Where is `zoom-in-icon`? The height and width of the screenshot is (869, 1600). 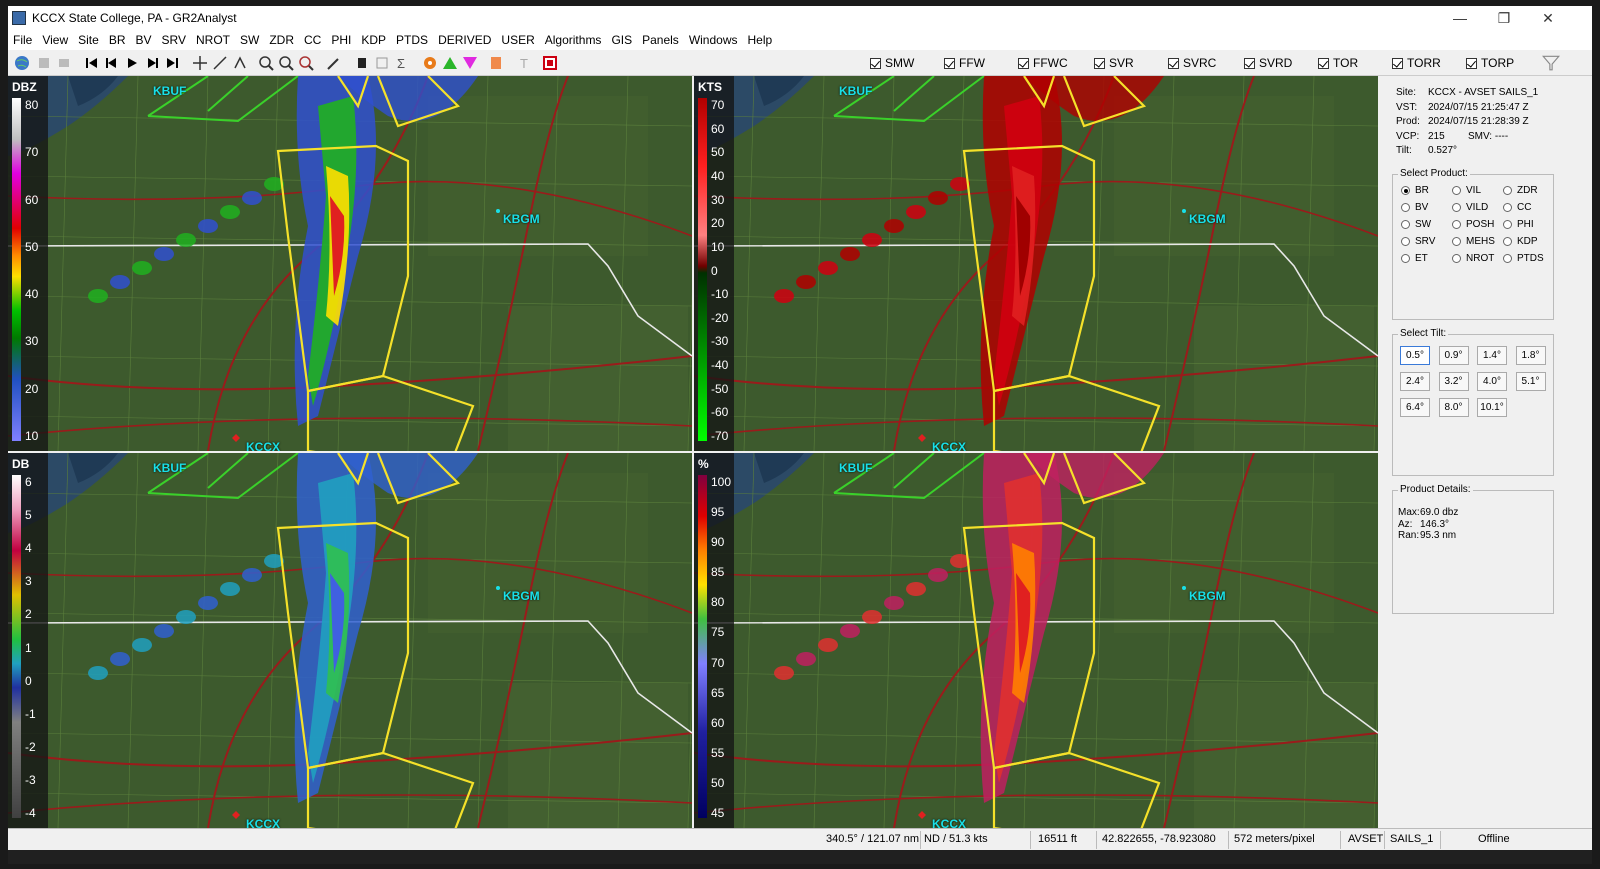 zoom-in-icon is located at coordinates (266, 63).